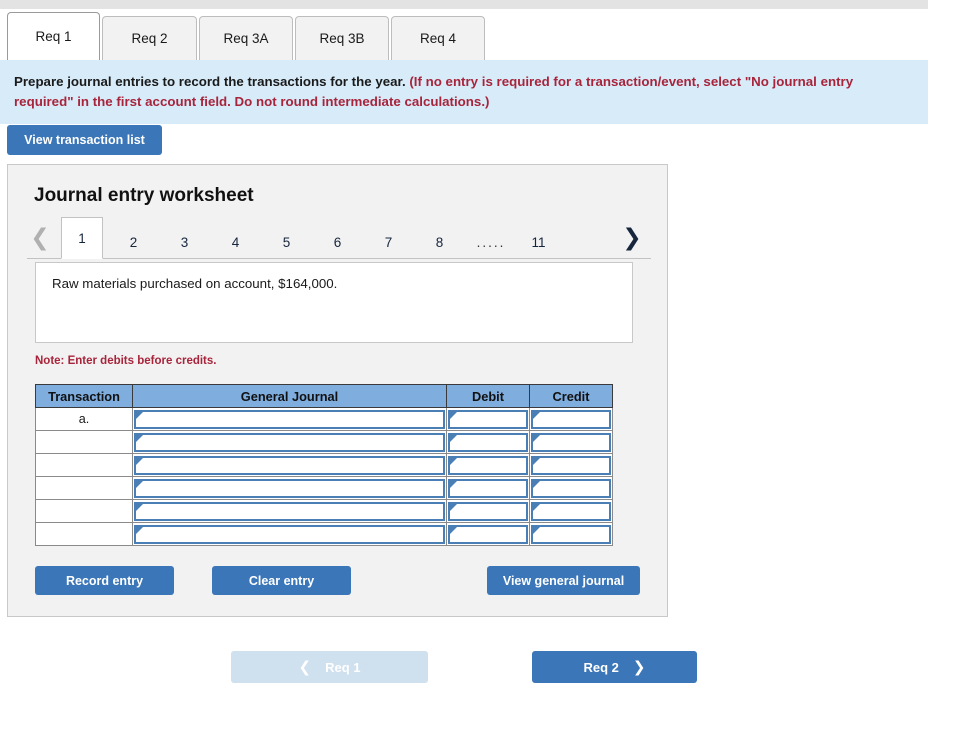  Describe the element at coordinates (184, 242) in the screenshot. I see `pagination-page-3: 3` at that location.